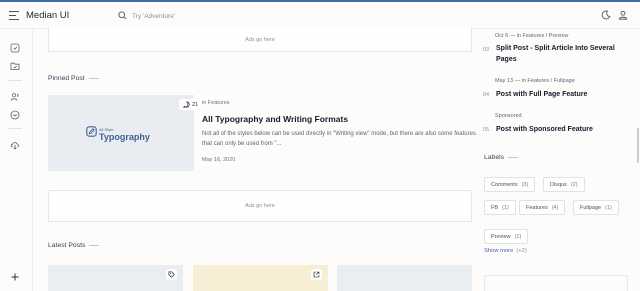  Describe the element at coordinates (558, 184) in the screenshot. I see `label-name: Disqus` at that location.